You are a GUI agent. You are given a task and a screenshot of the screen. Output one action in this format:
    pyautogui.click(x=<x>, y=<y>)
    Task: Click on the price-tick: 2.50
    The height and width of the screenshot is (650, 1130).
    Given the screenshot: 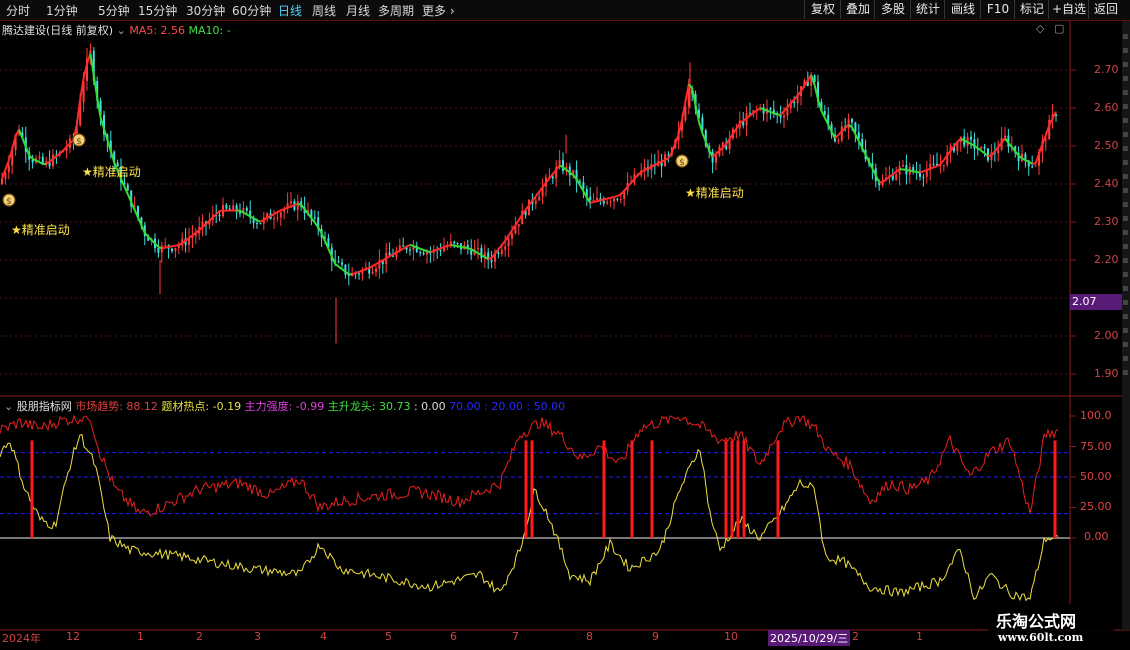 What is the action you would take?
    pyautogui.click(x=1106, y=145)
    